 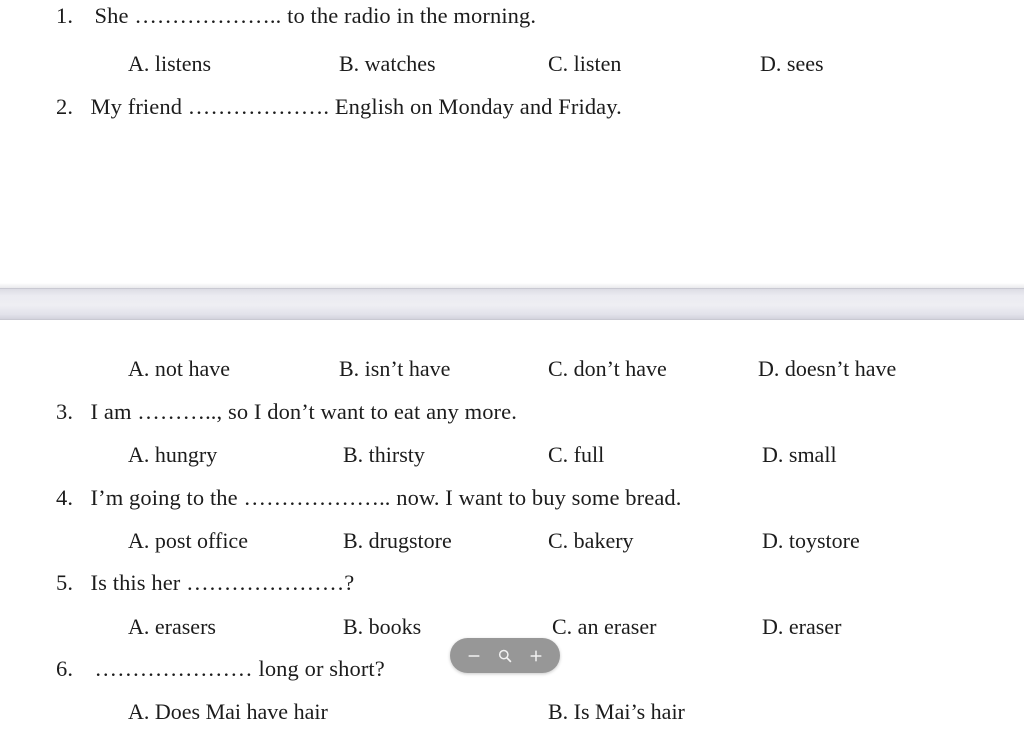 I want to click on question-3-options: A. hungry B. thirsty C. full D. small, so click(x=512, y=456).